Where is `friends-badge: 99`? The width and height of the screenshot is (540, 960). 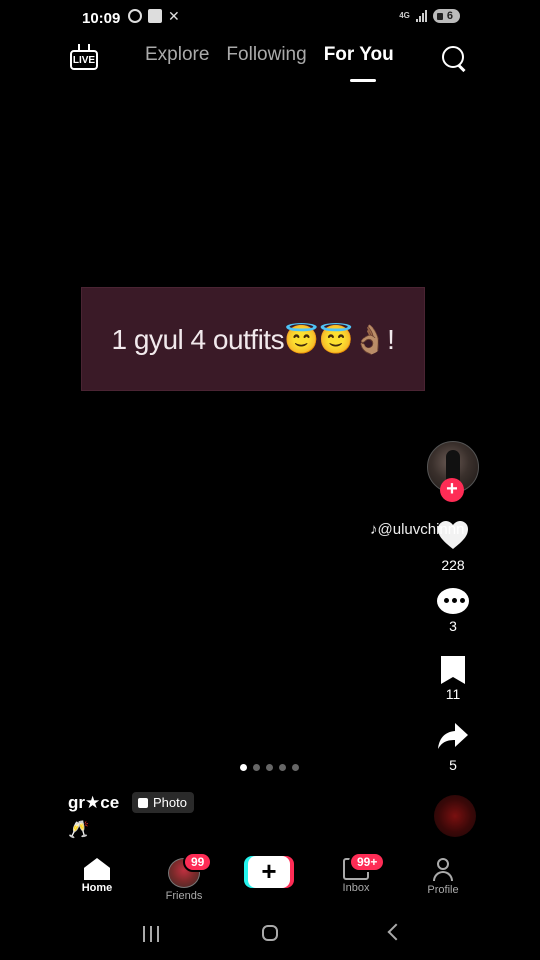
friends-badge: 99 is located at coordinates (198, 862).